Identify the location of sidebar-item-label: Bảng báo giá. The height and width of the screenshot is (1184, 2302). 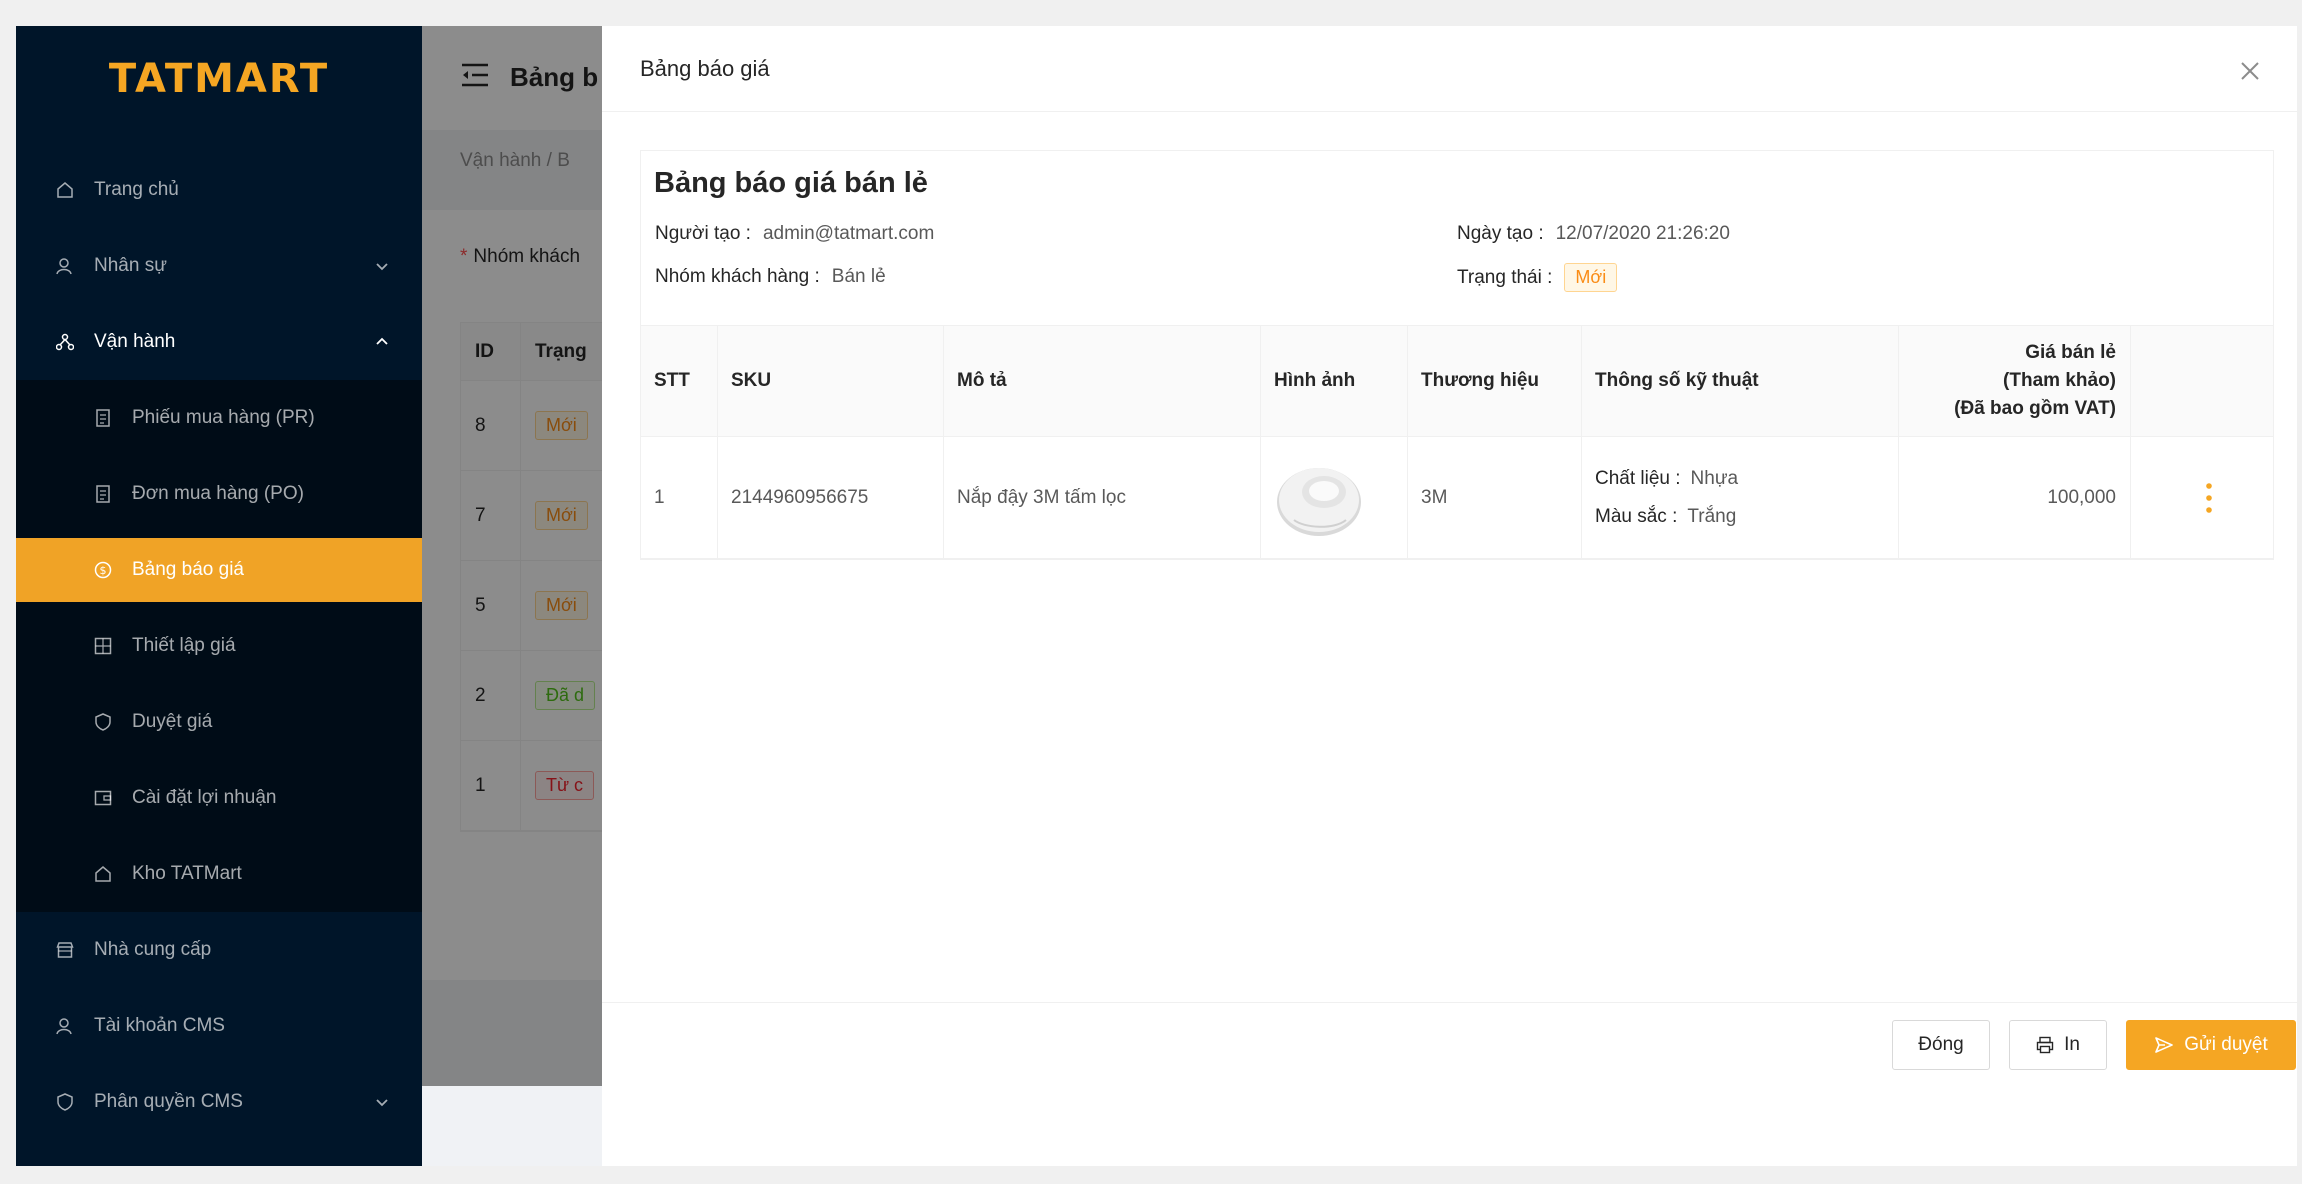
(188, 569).